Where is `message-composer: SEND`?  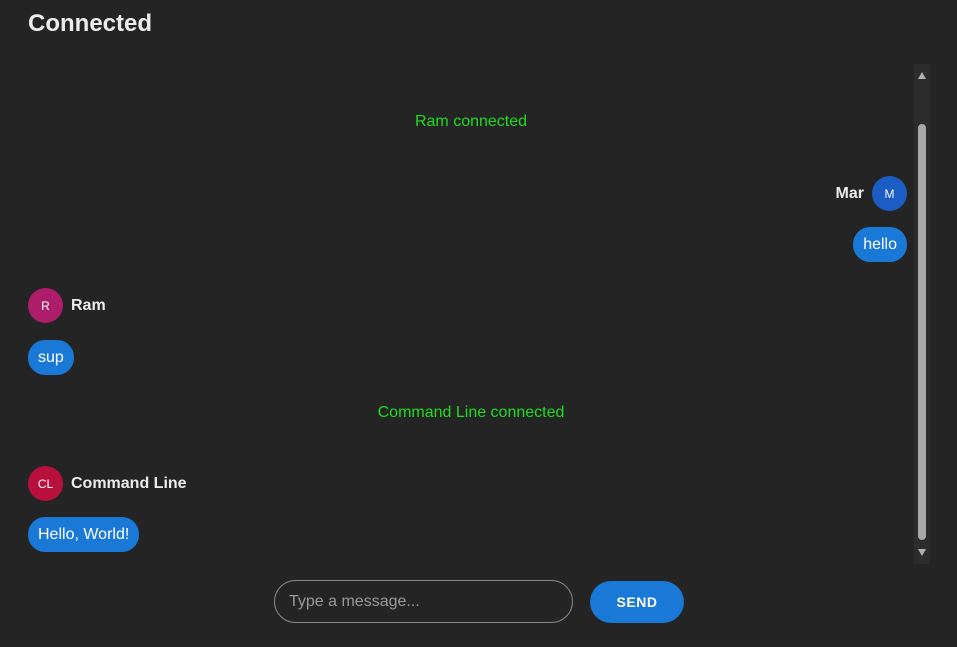 message-composer: SEND is located at coordinates (479, 601).